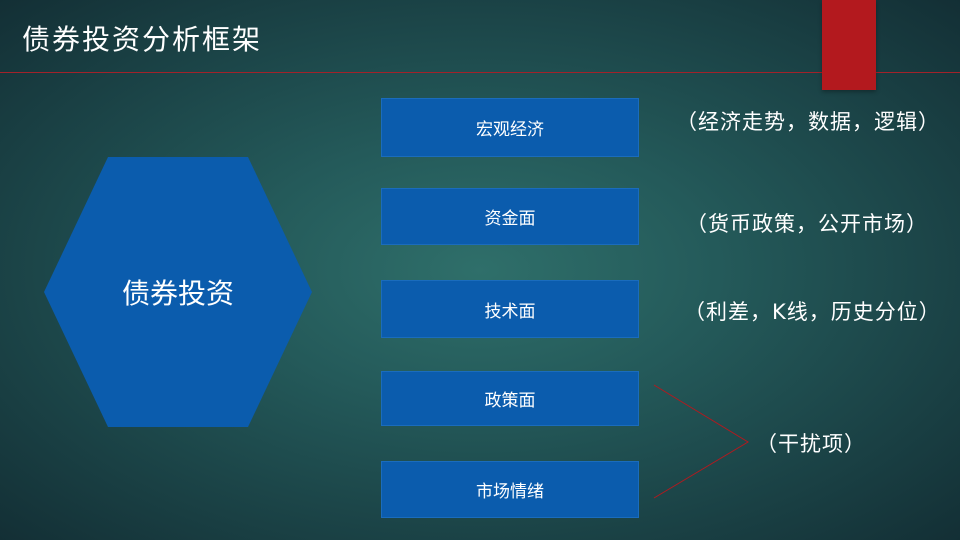  What do you see at coordinates (510, 489) in the screenshot?
I see `box-market-sentiment: 市场情绪` at bounding box center [510, 489].